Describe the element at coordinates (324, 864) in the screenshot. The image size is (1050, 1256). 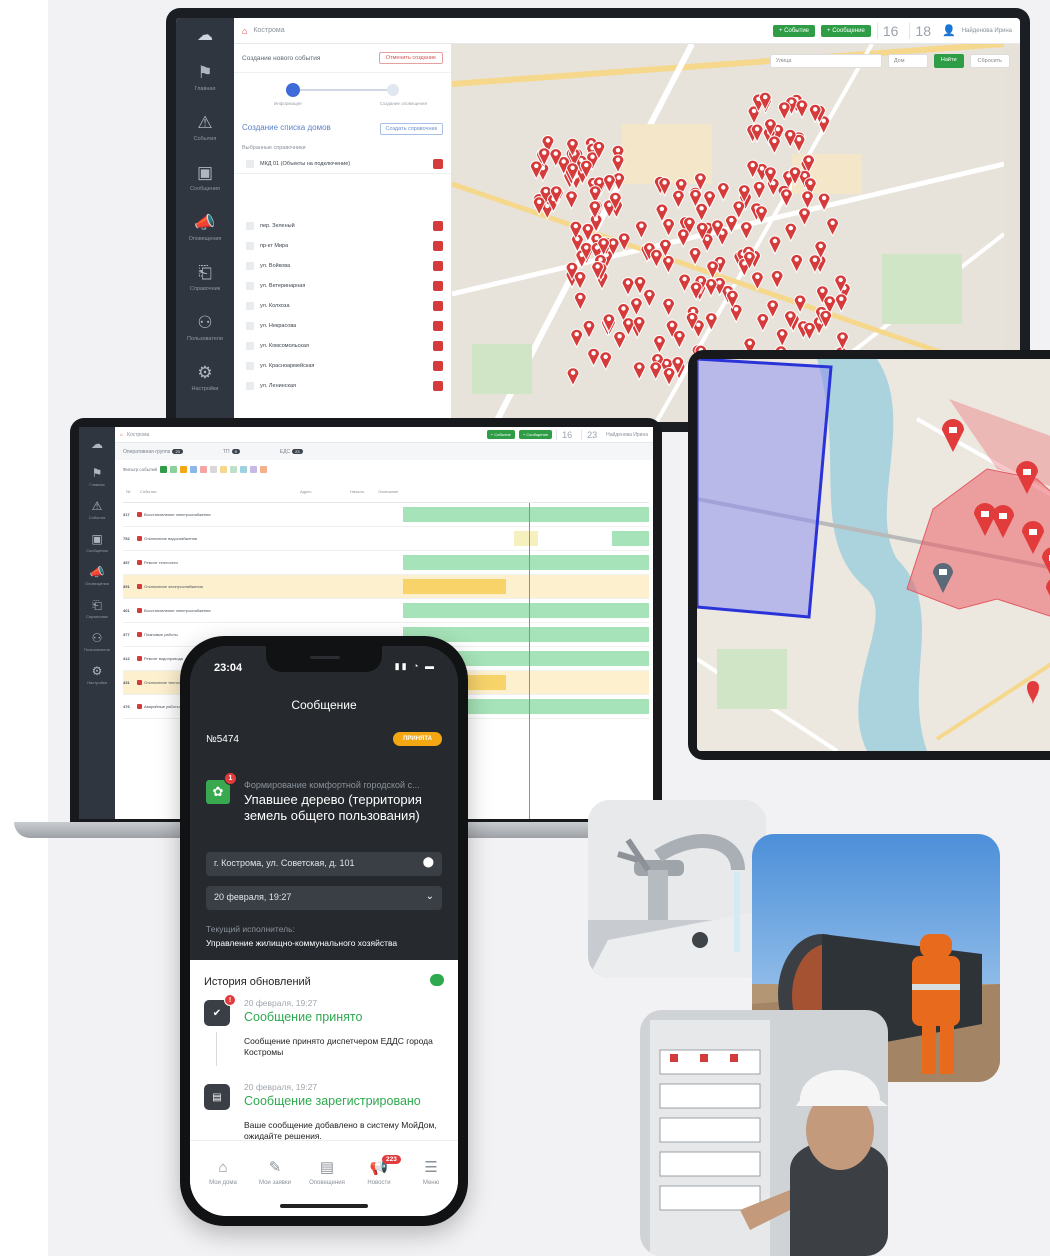
I see `address-field: г. Кострома, ул. Советская, д. 101 ⬤` at that location.